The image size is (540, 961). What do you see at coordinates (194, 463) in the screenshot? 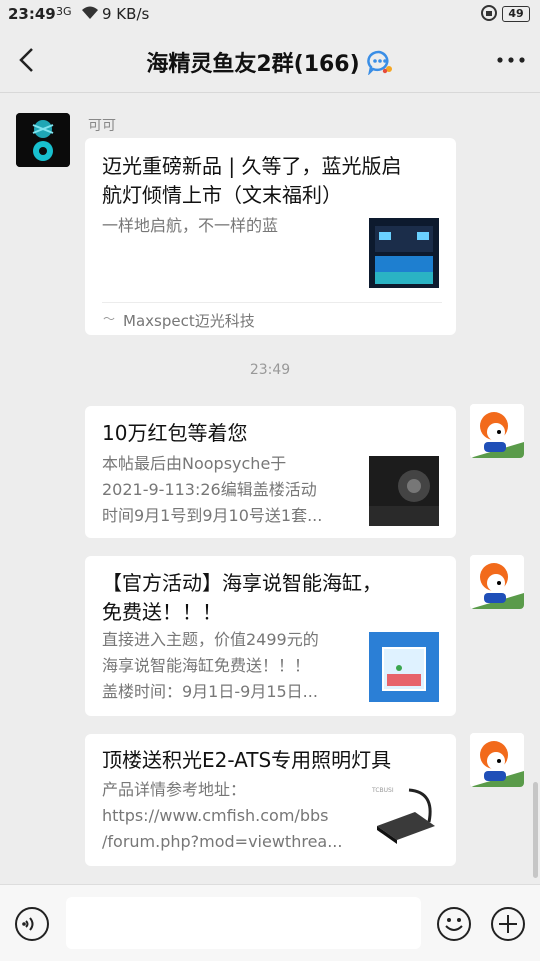
I see `card-description: 本帖最后由Noopsyche于` at bounding box center [194, 463].